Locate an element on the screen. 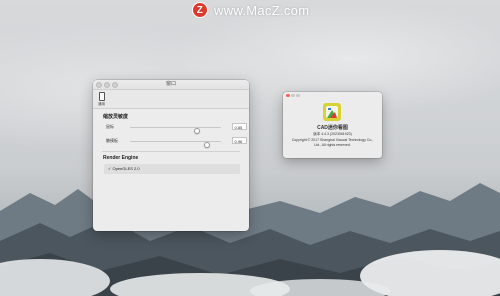 This screenshot has width=500, height=296. mouse-sensitivity-slider is located at coordinates (175, 130).